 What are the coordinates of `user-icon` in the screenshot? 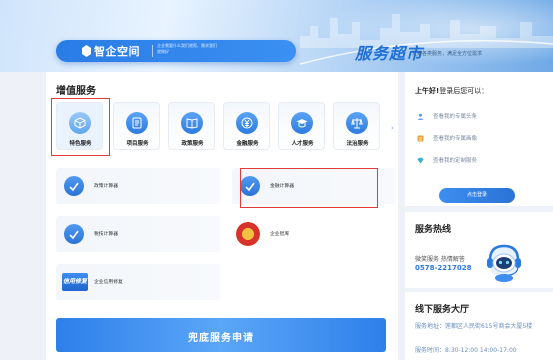 It's located at (420, 116).